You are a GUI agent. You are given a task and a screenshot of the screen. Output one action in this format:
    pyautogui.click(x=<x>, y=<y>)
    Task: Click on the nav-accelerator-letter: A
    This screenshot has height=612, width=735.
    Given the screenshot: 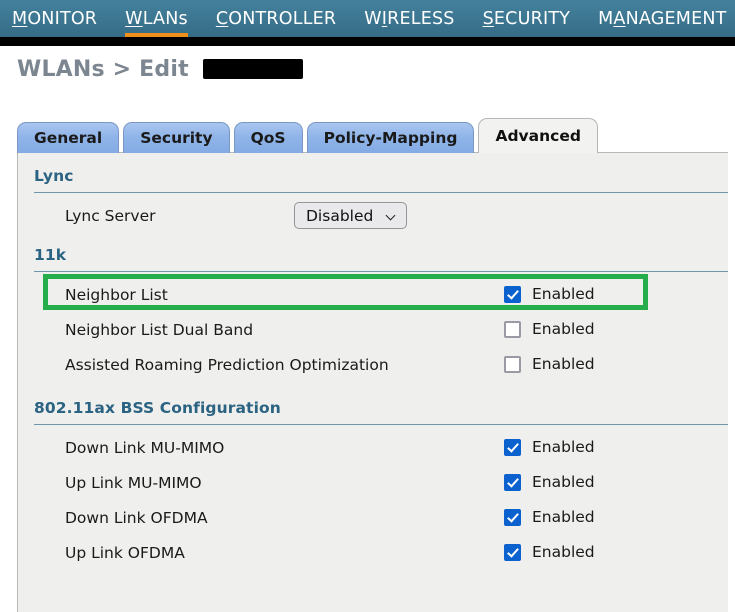 What is the action you would take?
    pyautogui.click(x=619, y=18)
    